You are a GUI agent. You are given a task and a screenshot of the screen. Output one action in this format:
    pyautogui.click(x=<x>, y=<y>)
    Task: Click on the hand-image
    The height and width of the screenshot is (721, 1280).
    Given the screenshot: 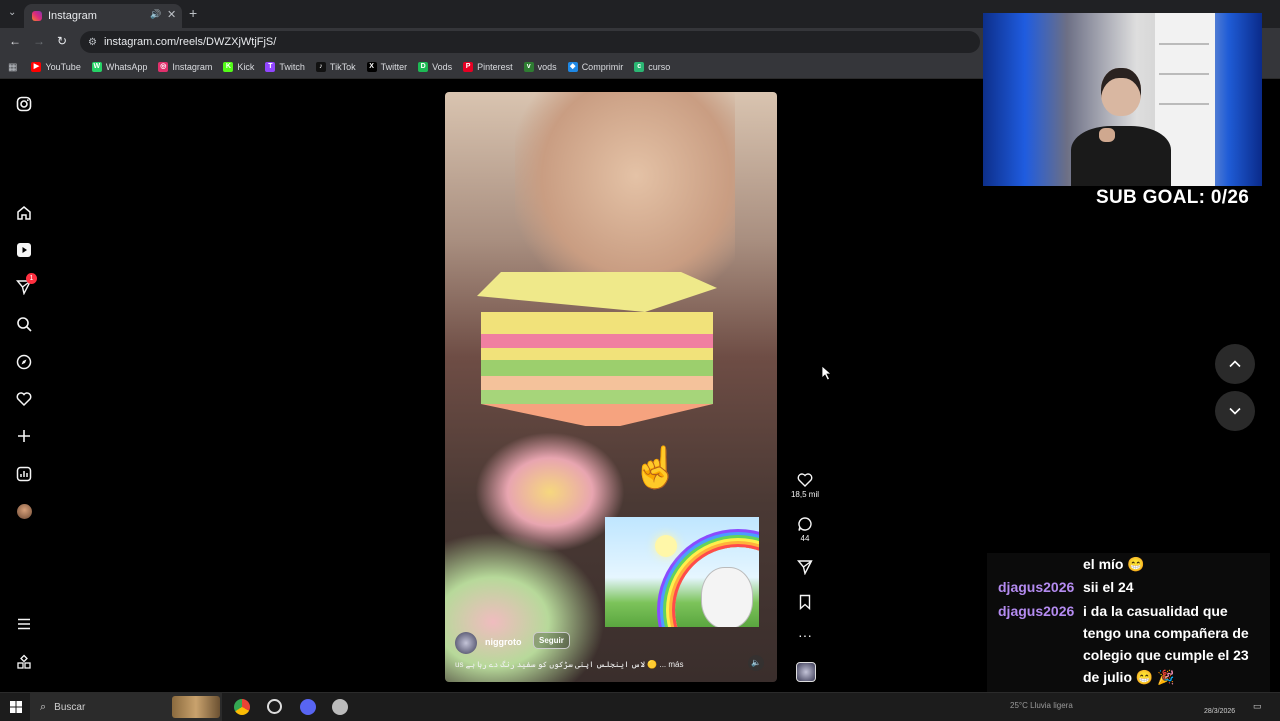 What is the action you would take?
    pyautogui.click(x=625, y=197)
    